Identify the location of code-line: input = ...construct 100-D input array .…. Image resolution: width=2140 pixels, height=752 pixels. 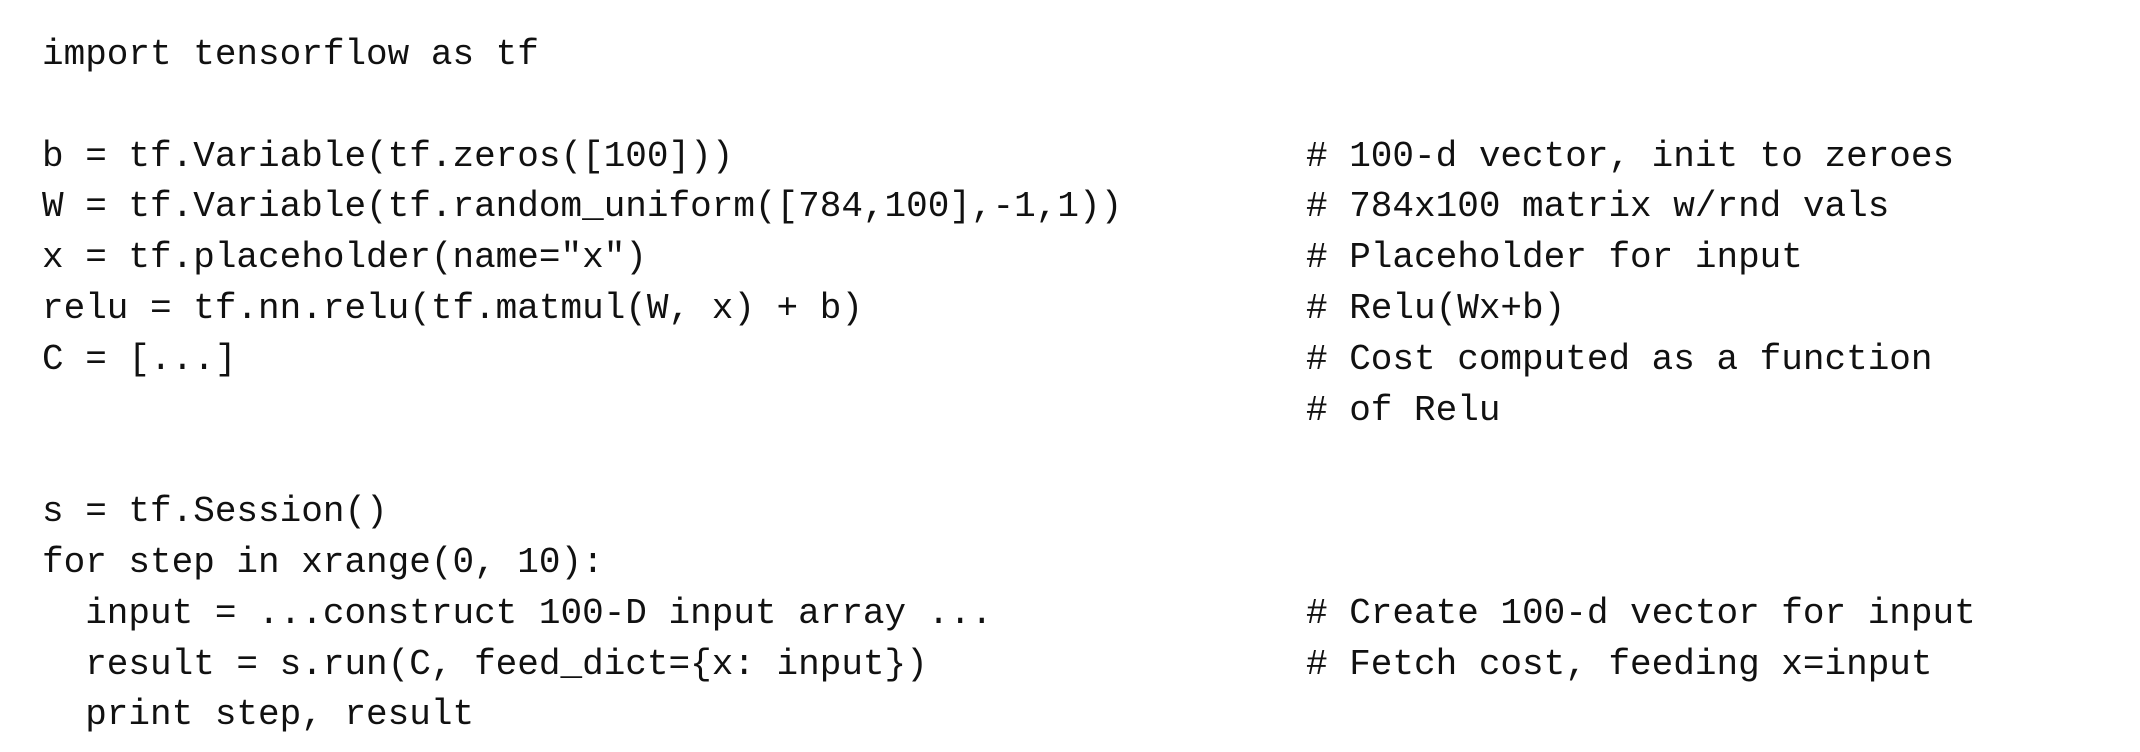
(1082, 614).